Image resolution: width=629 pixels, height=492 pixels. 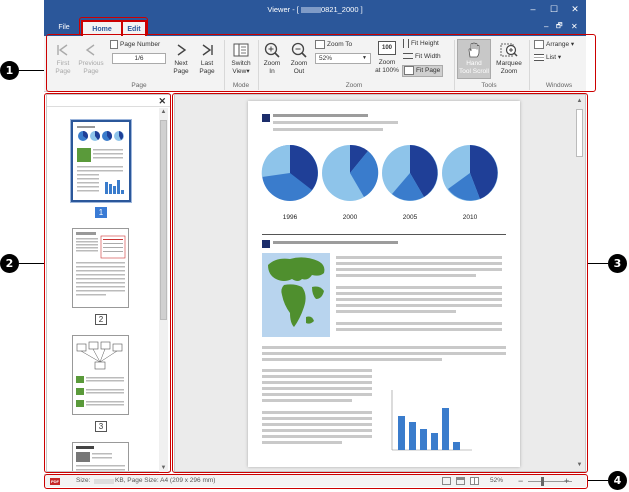 I want to click on callout-2-leader, so click(x=32, y=263).